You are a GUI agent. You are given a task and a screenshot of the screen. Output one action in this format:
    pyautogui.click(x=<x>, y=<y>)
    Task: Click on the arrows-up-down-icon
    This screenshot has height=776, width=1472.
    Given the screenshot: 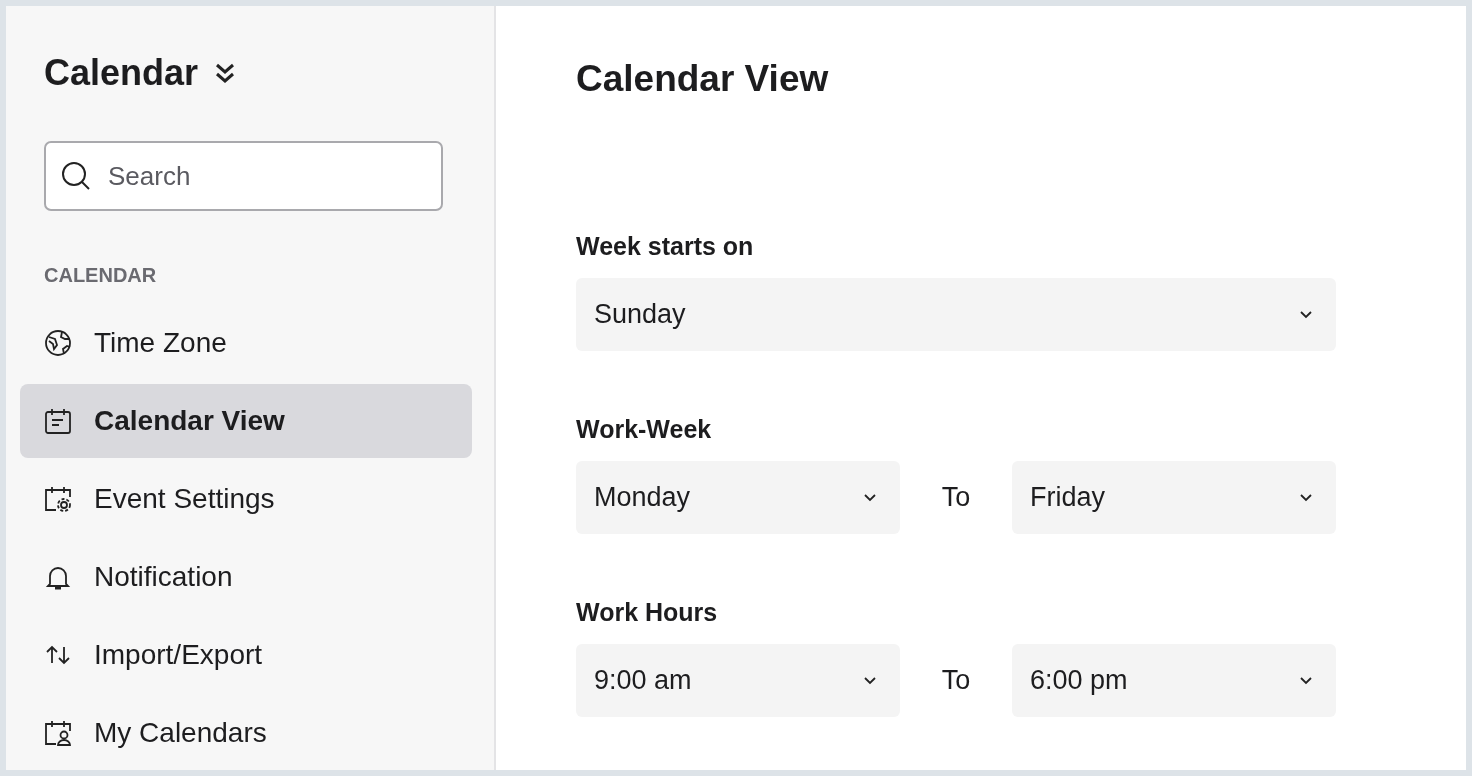 What is the action you would take?
    pyautogui.click(x=58, y=655)
    